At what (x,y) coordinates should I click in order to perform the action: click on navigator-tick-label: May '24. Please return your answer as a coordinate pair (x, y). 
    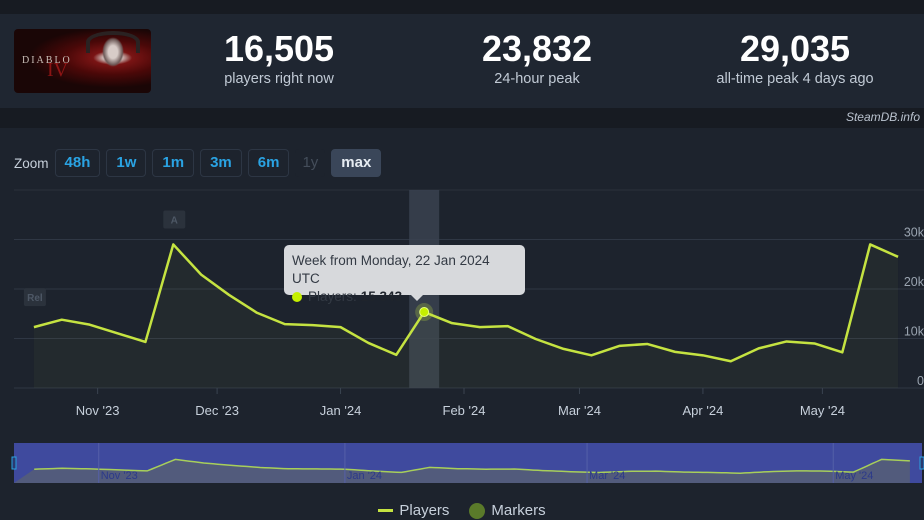
    Looking at the image, I should click on (854, 476).